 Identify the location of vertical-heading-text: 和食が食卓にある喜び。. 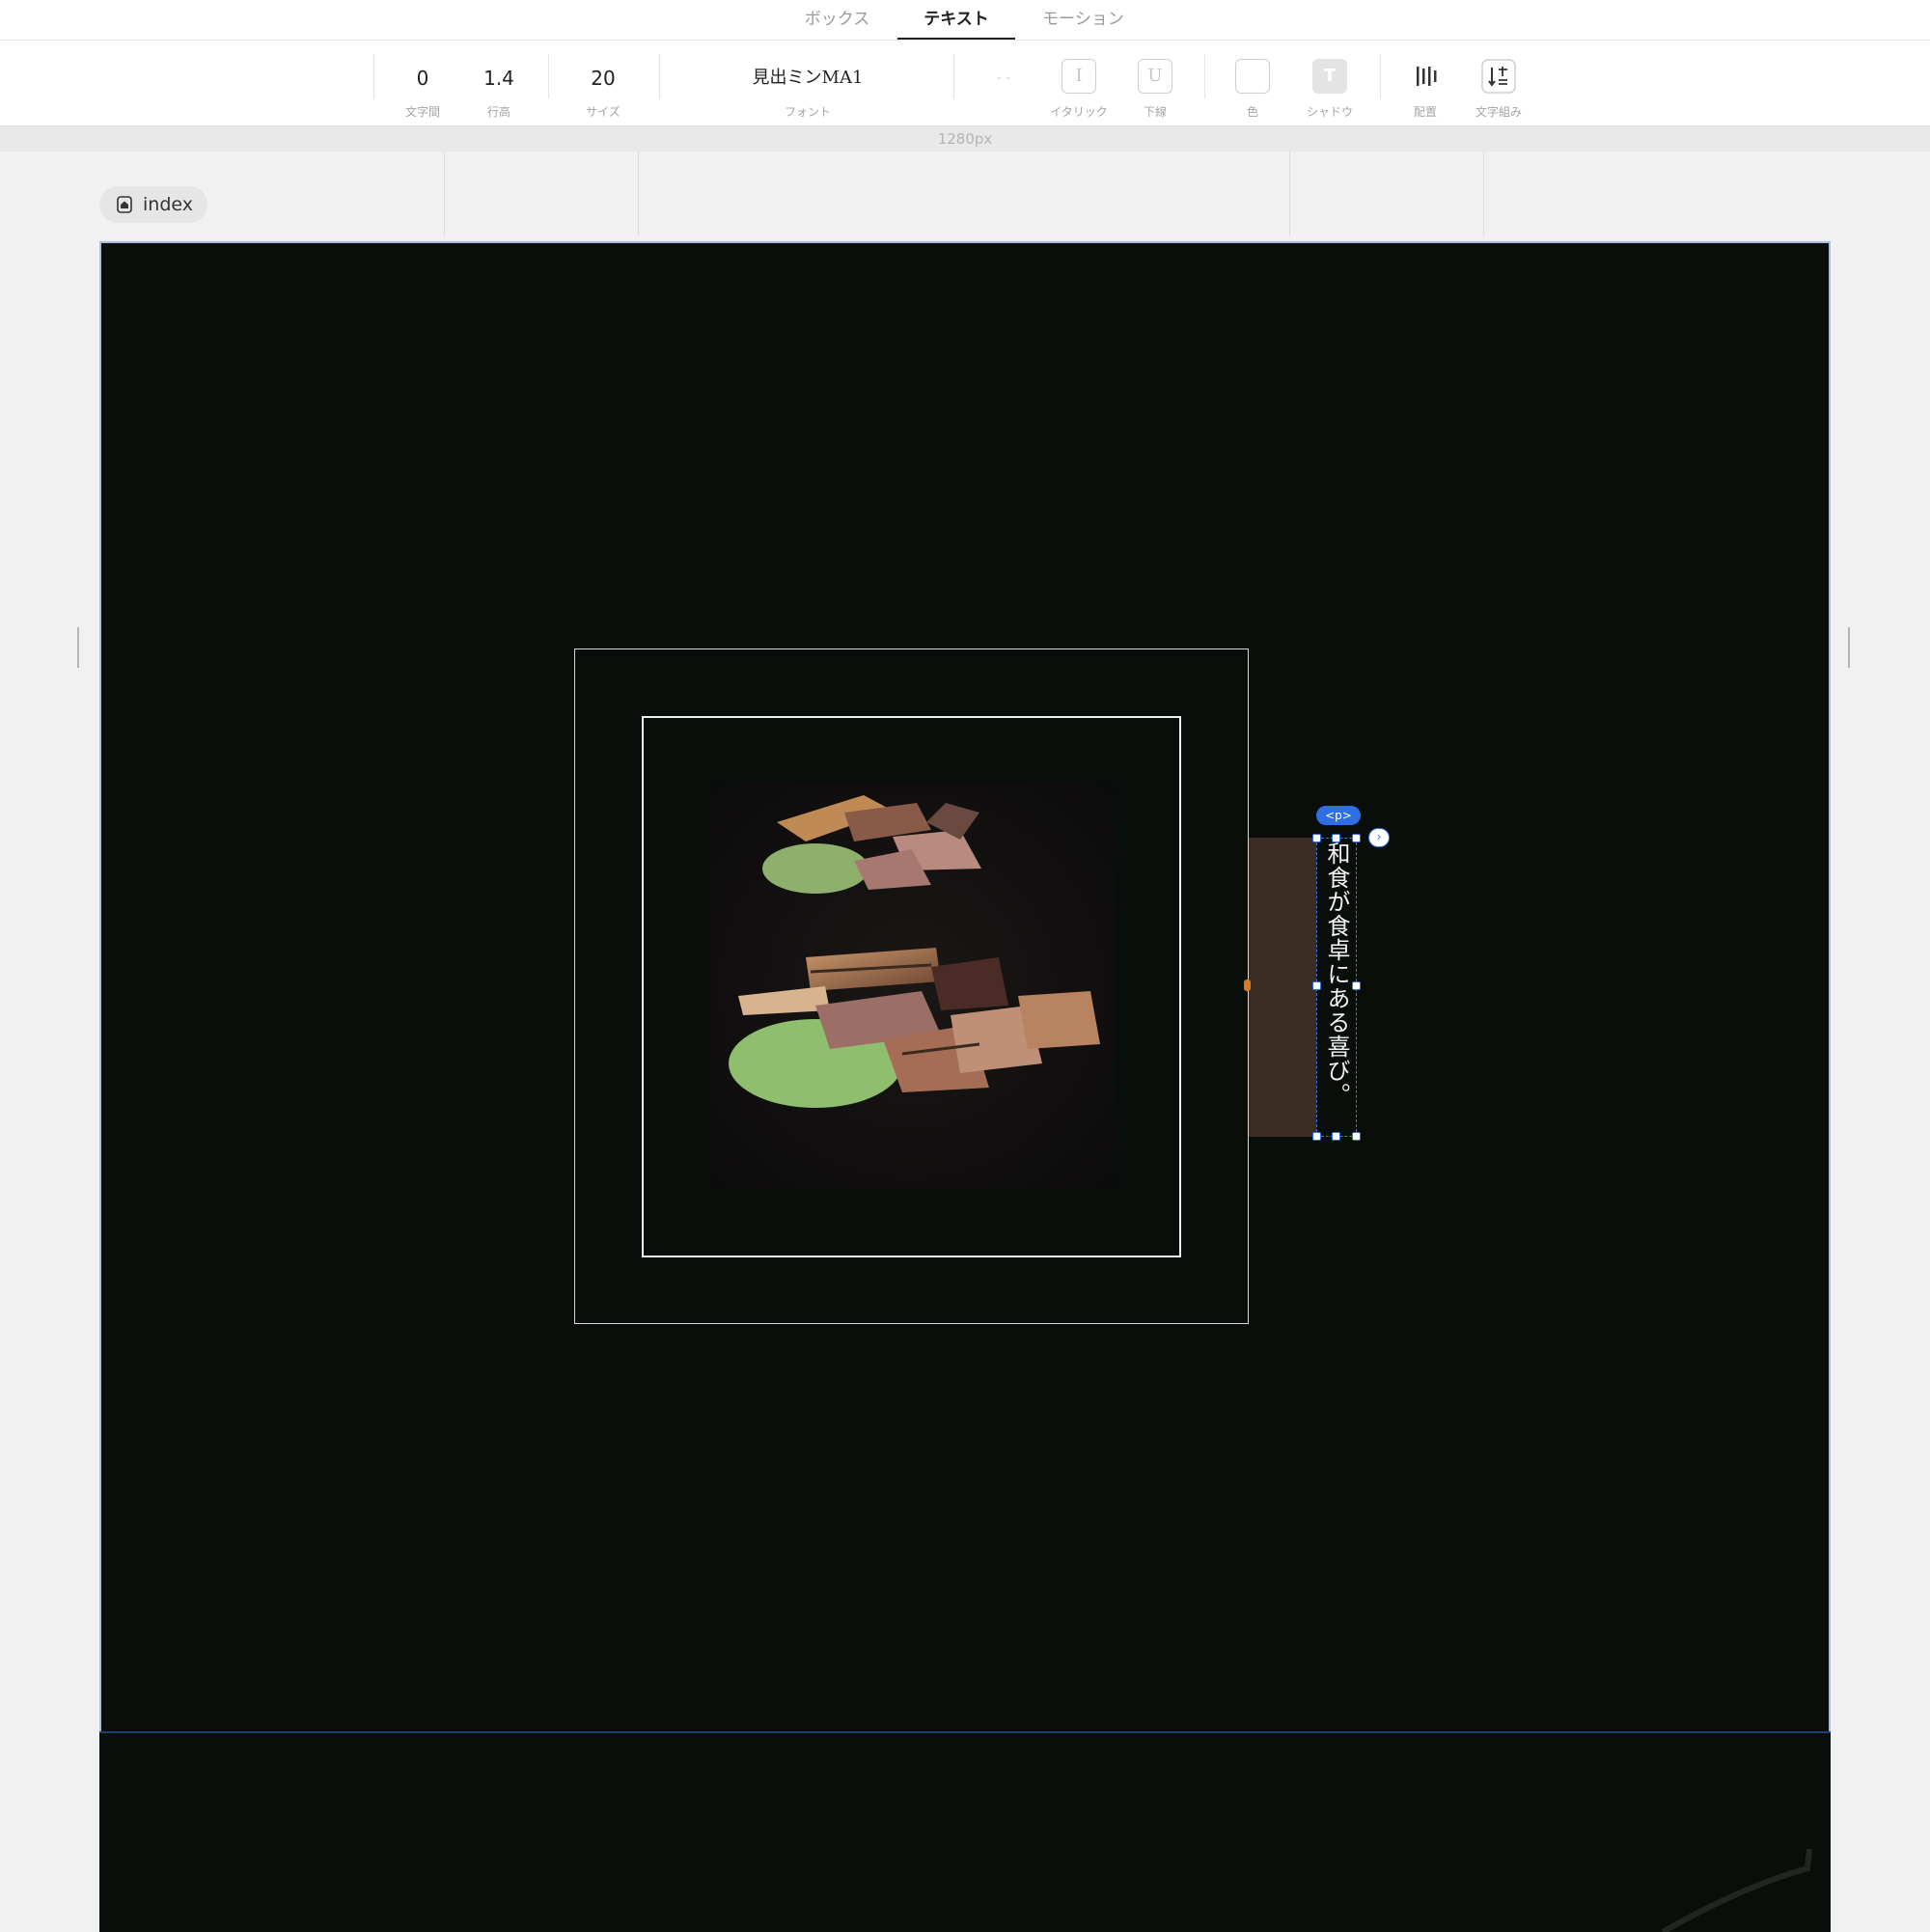
(1336, 986).